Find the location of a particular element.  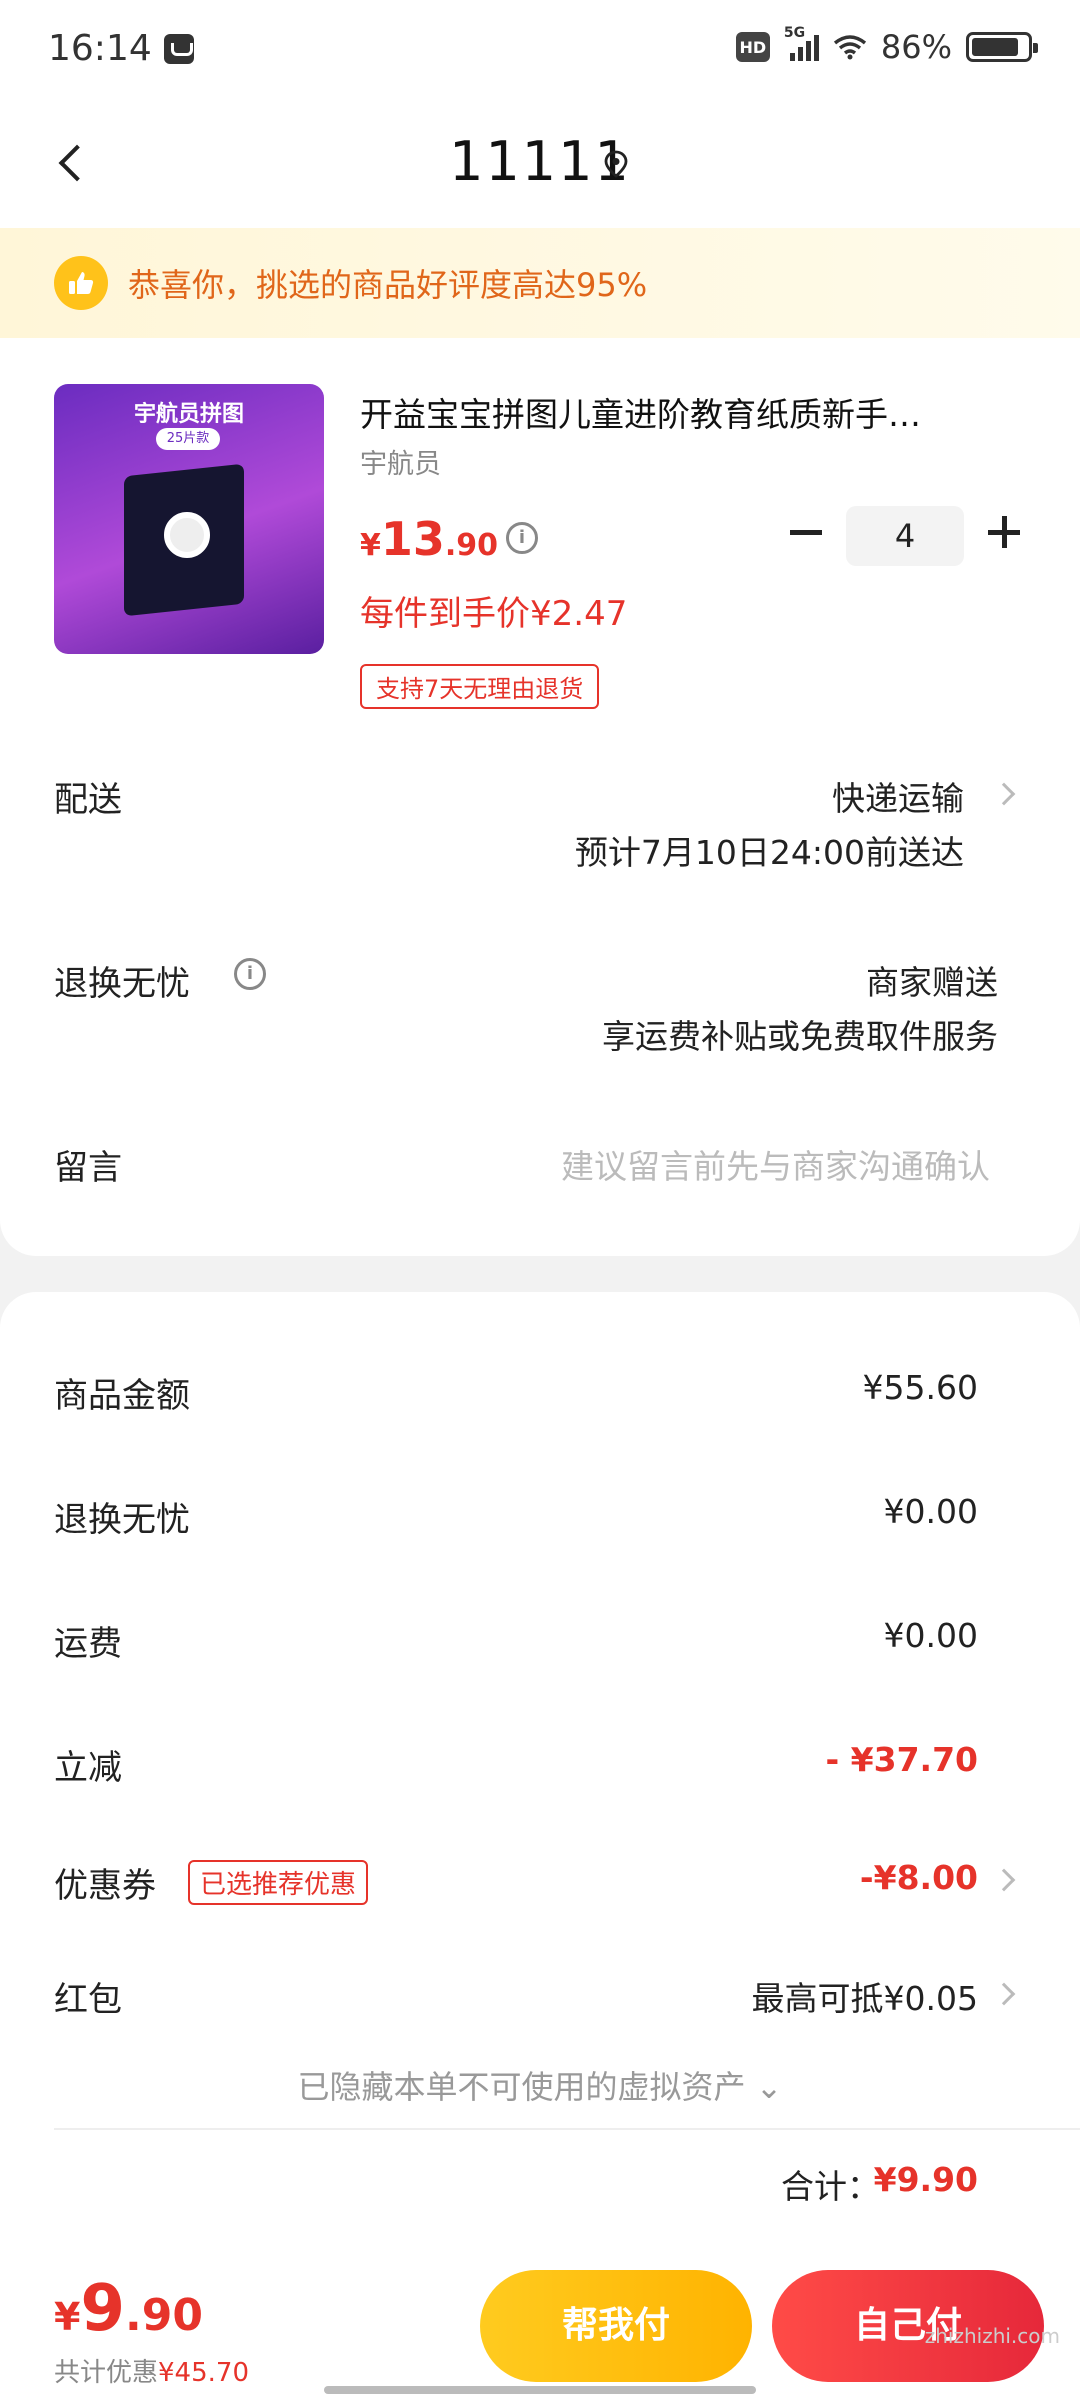

red-packet-label: 红包 is located at coordinates (88, 2000).